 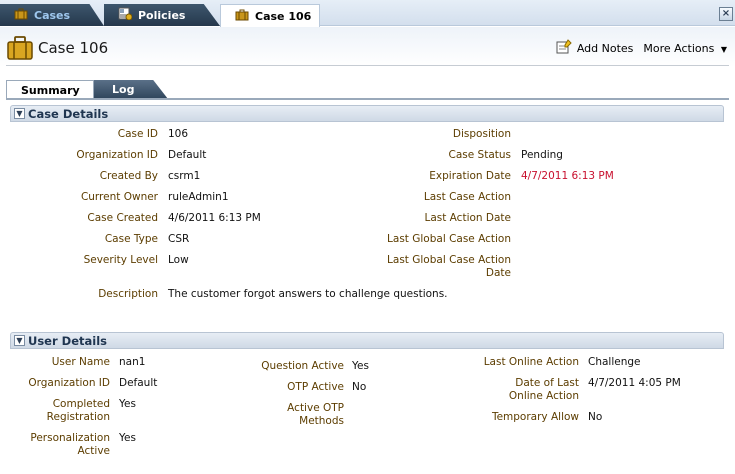 I want to click on label-case-status: Case Status, so click(x=480, y=155).